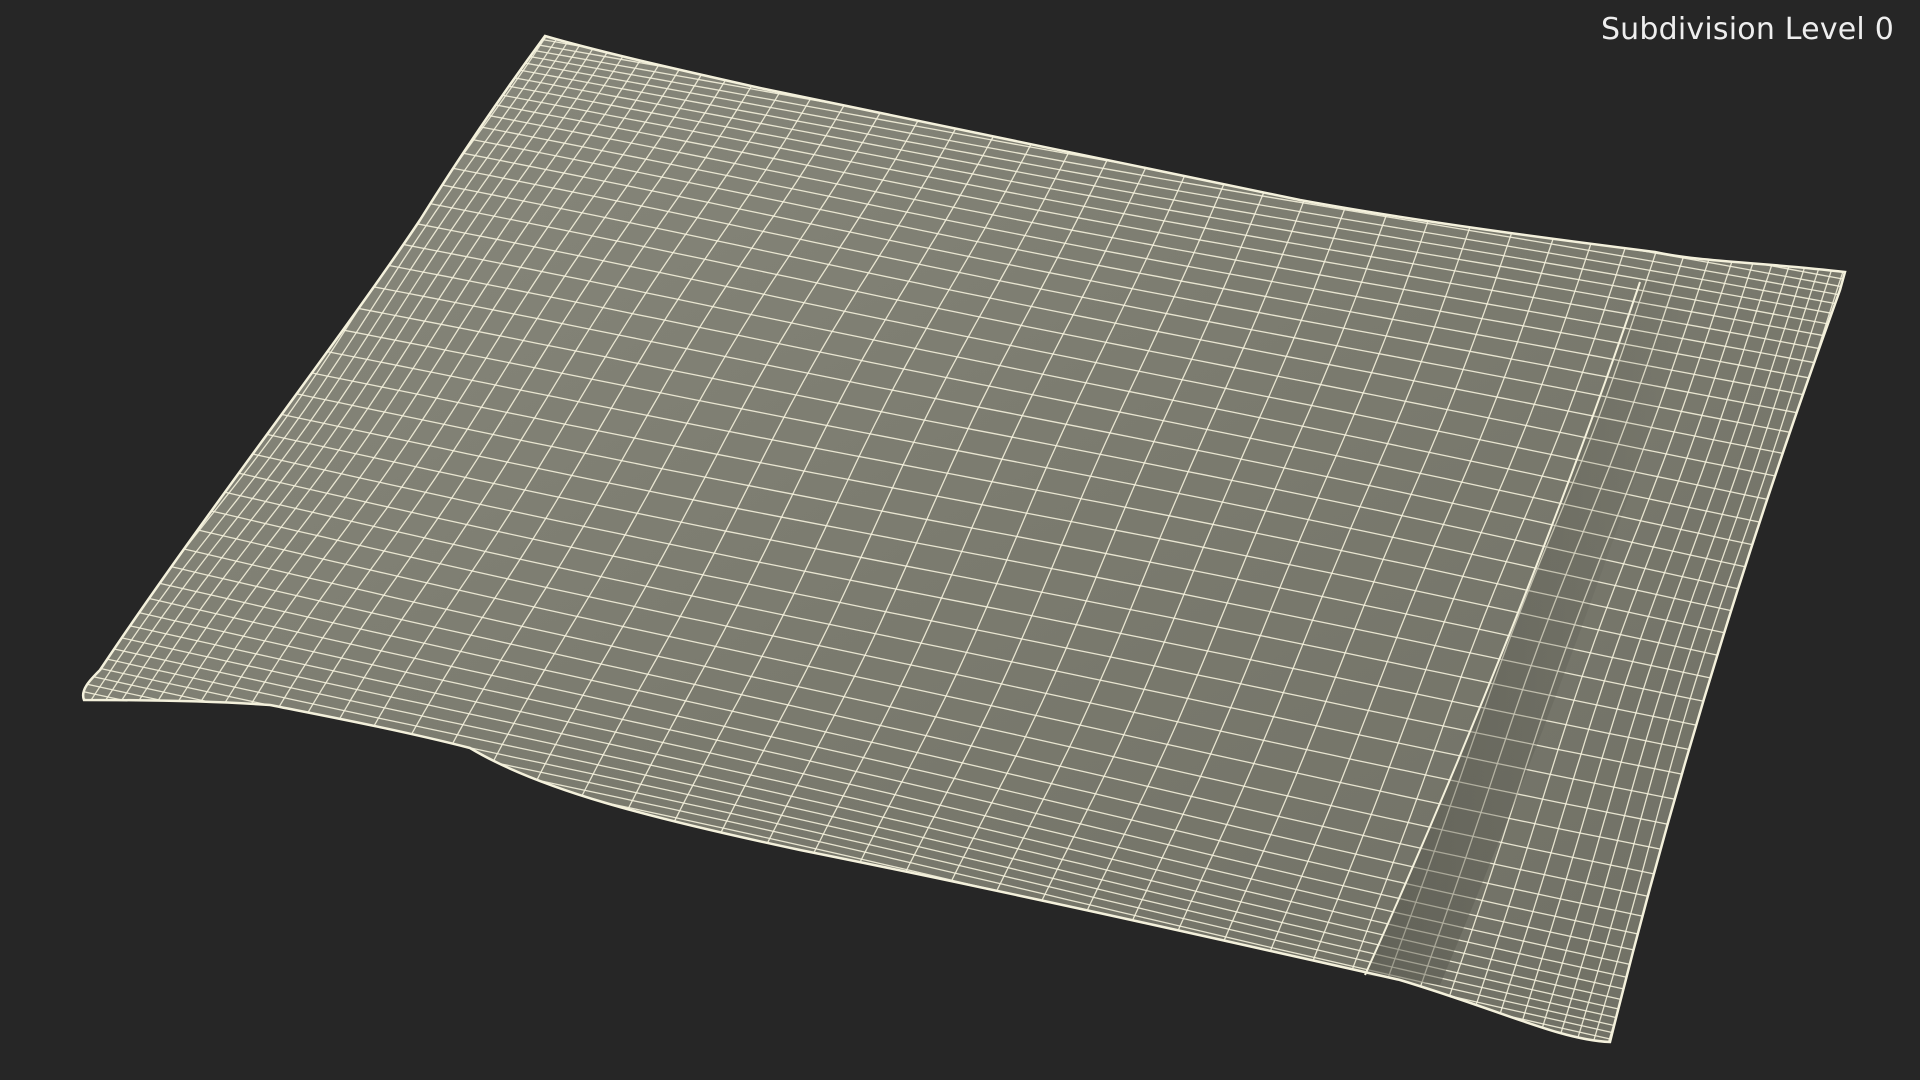  I want to click on subdivision-level-label: Subdivision Level 0, so click(1747, 29).